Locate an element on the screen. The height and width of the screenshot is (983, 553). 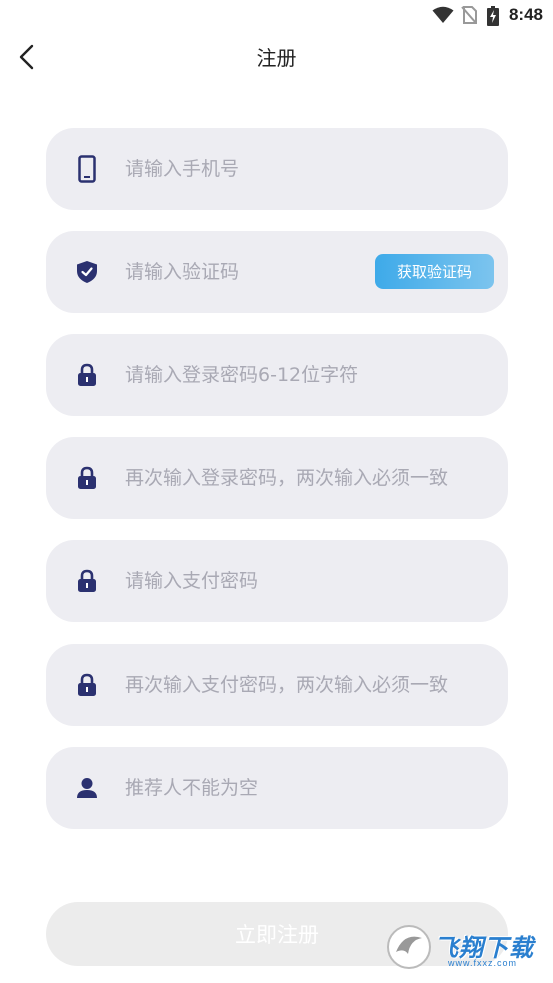
pay-password-input is located at coordinates (305, 581).